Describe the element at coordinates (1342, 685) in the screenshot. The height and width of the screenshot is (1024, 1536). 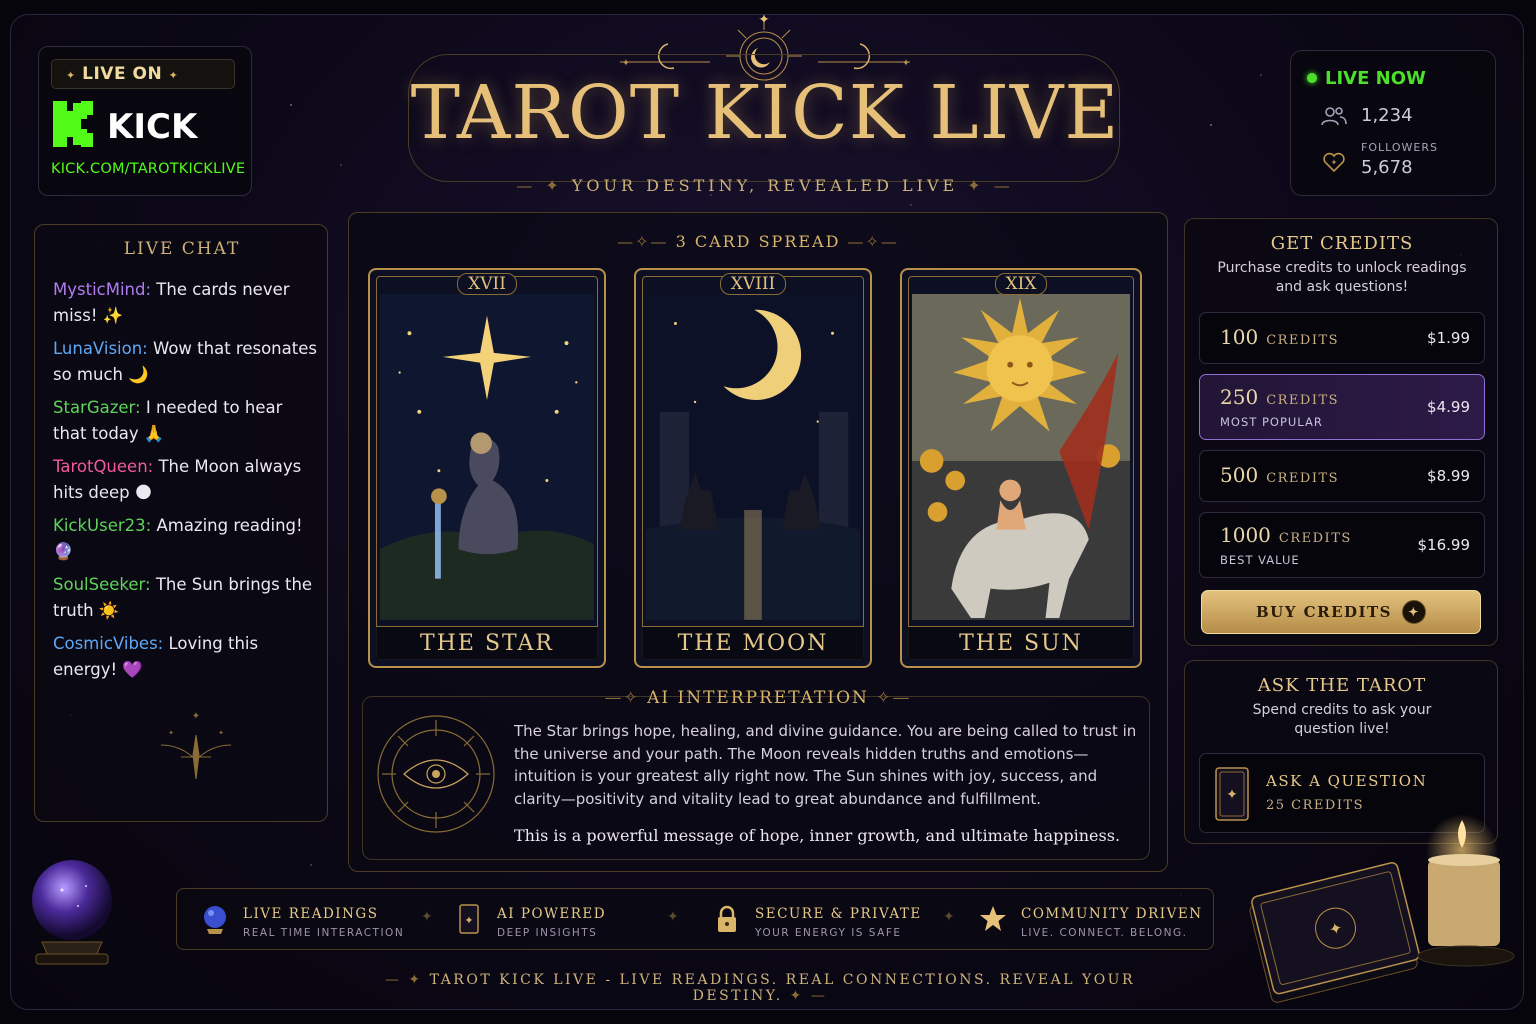
I see `ask-title: ASK THE TAROT` at that location.